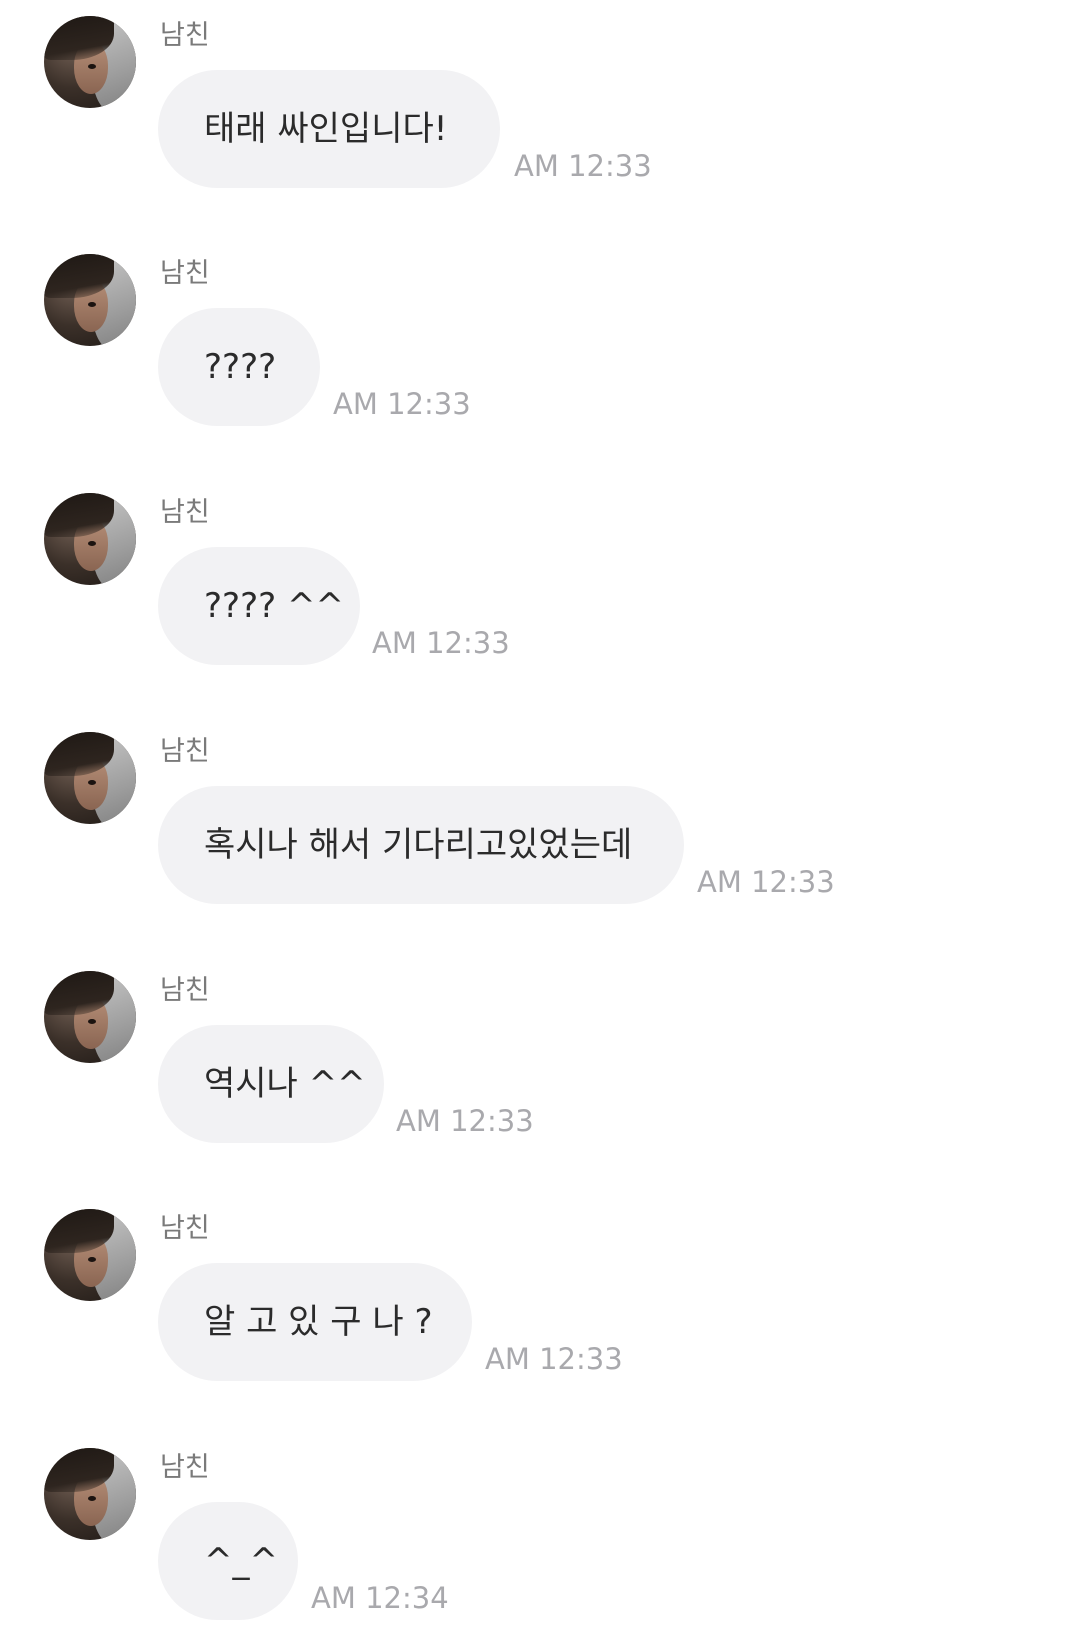 The width and height of the screenshot is (1080, 1646). I want to click on message-text: 역시나 ^^, so click(285, 1084).